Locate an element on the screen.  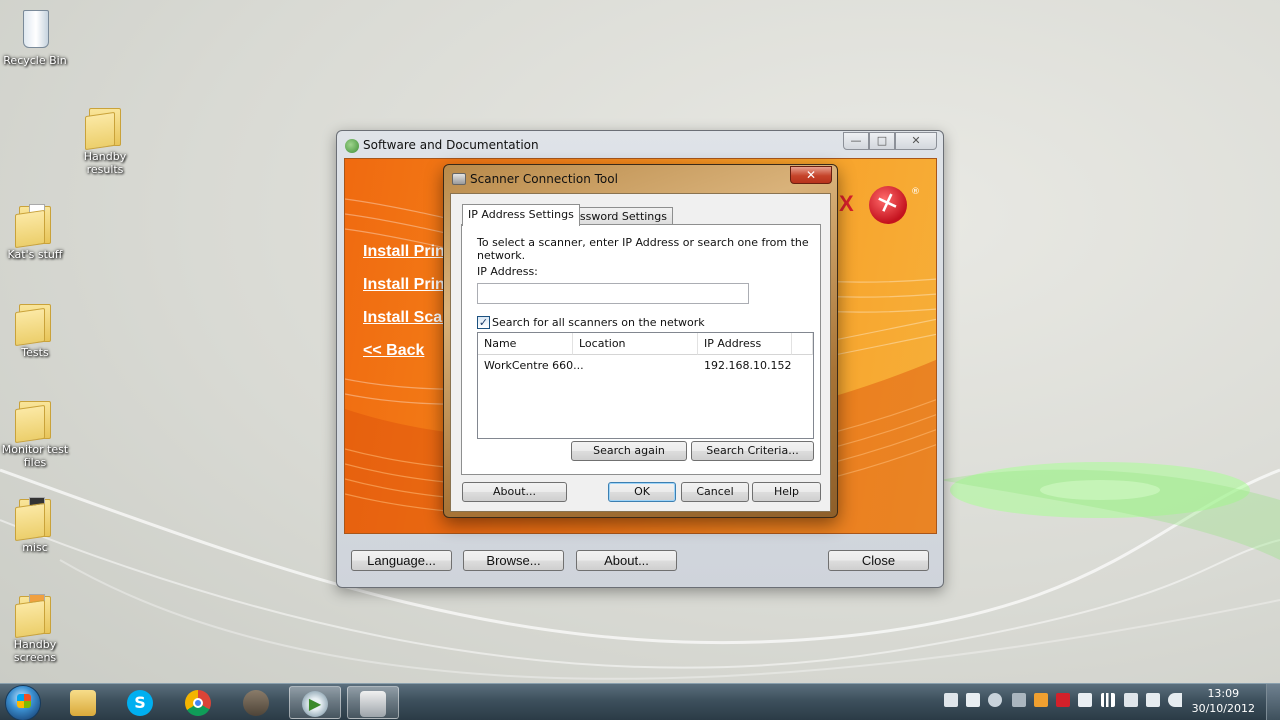
caption-buttons: — □ ✕ is located at coordinates (890, 141).